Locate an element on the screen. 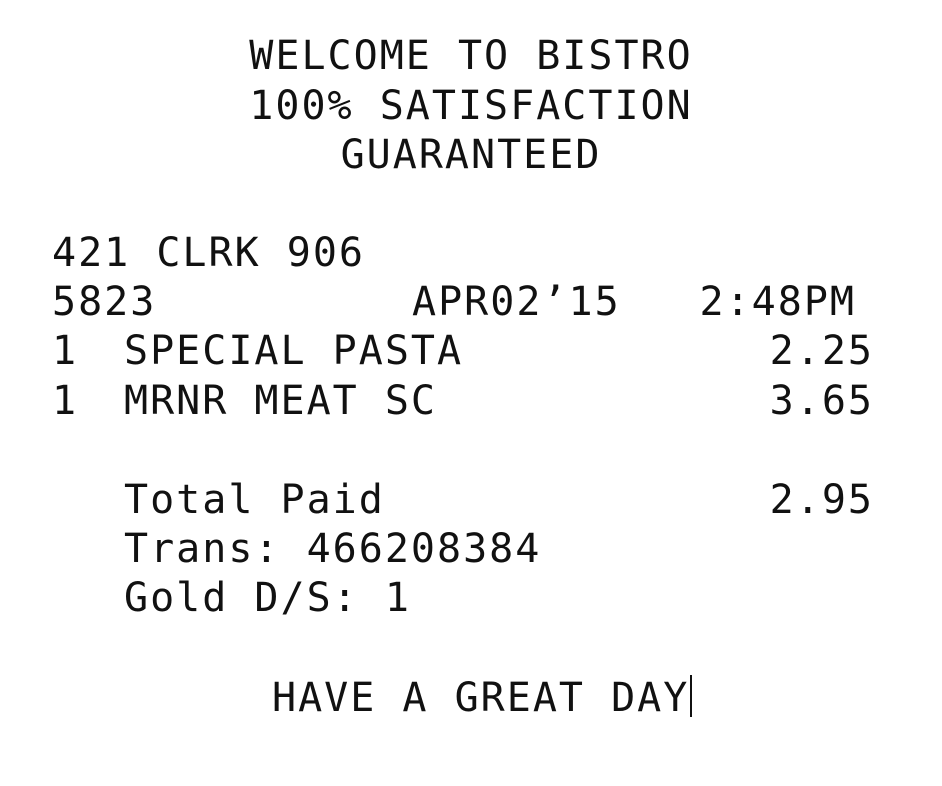  text-cursor is located at coordinates (691, 696).